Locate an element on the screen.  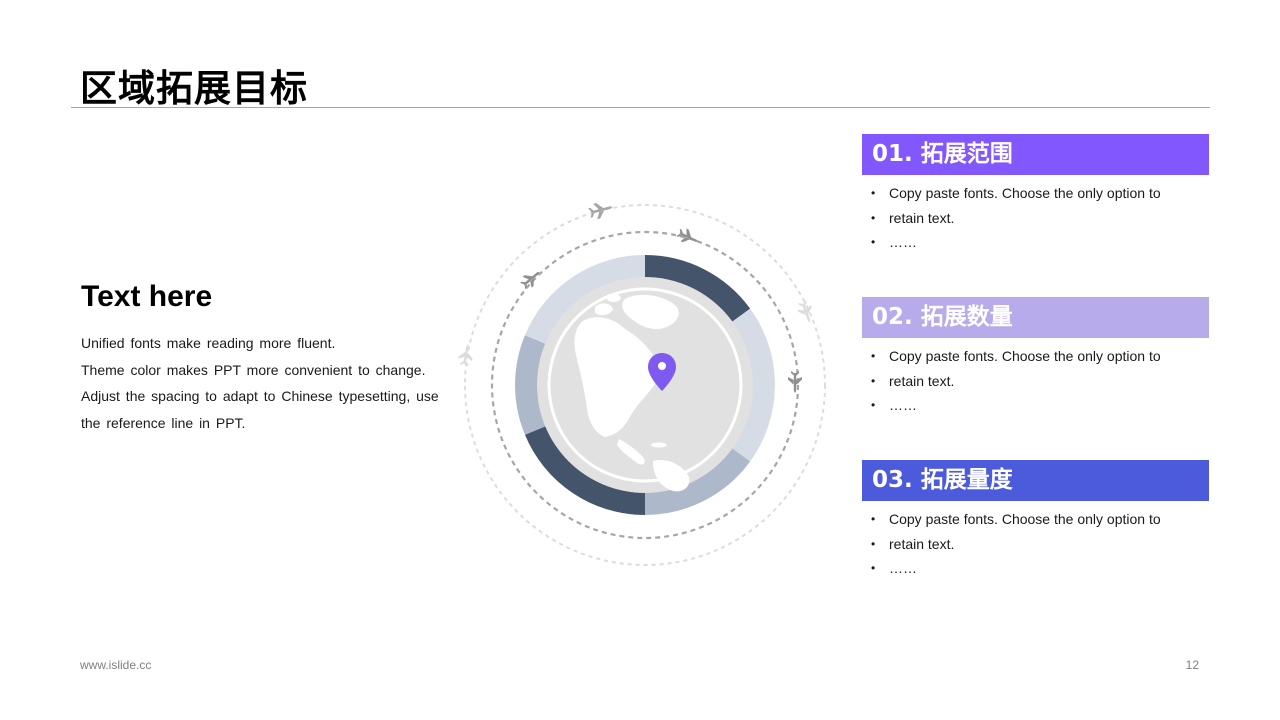
card-header: 01. 拓展范围 is located at coordinates (1035, 154).